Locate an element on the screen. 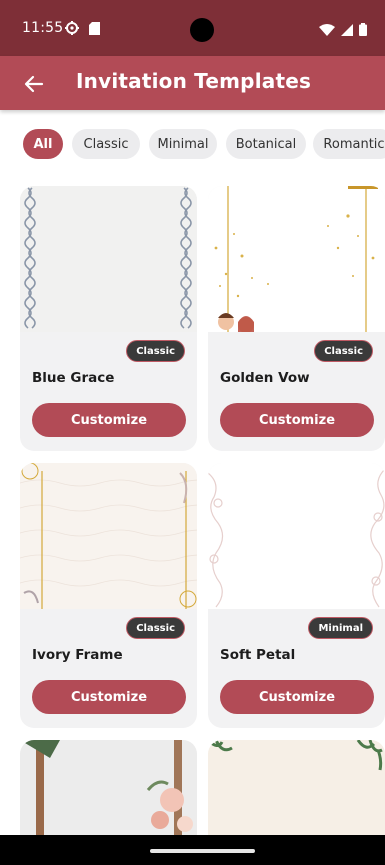  signal-icon is located at coordinates (347, 30).